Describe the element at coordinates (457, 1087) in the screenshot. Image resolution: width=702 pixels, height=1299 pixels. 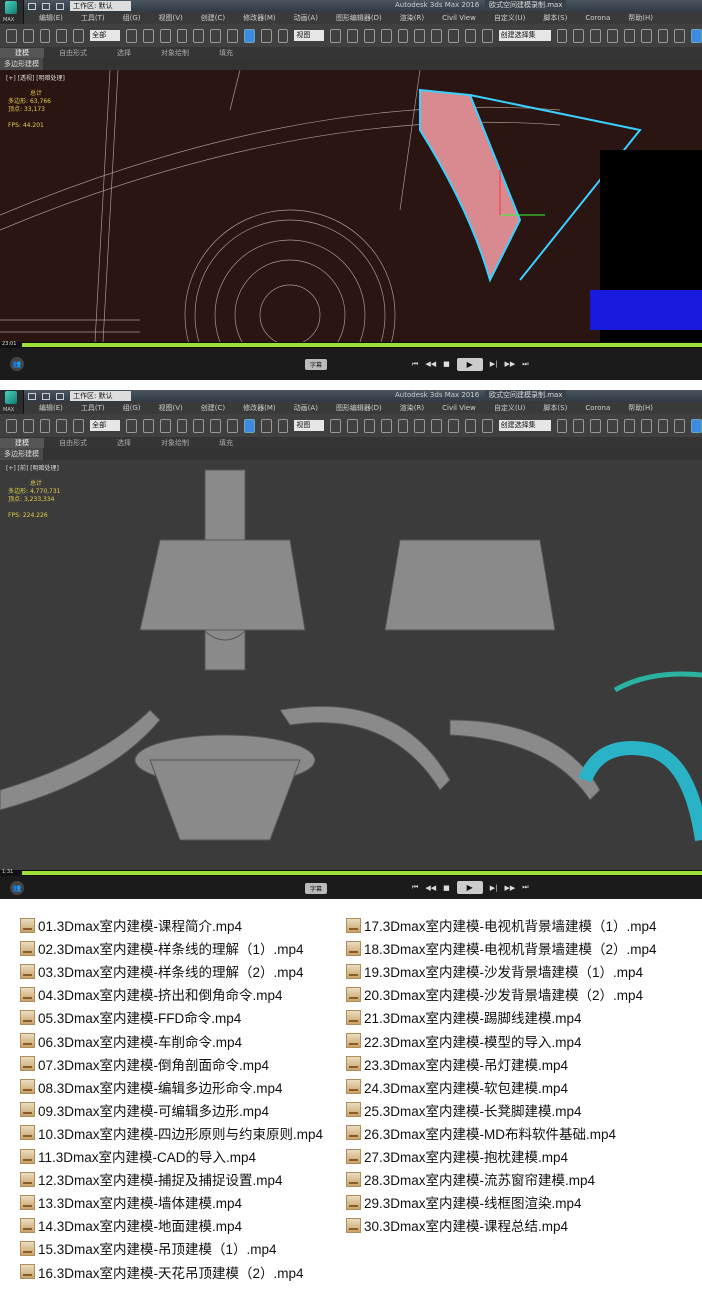
I see `file-item: 24.3Dmax室内建模-软包建模.mp4` at that location.